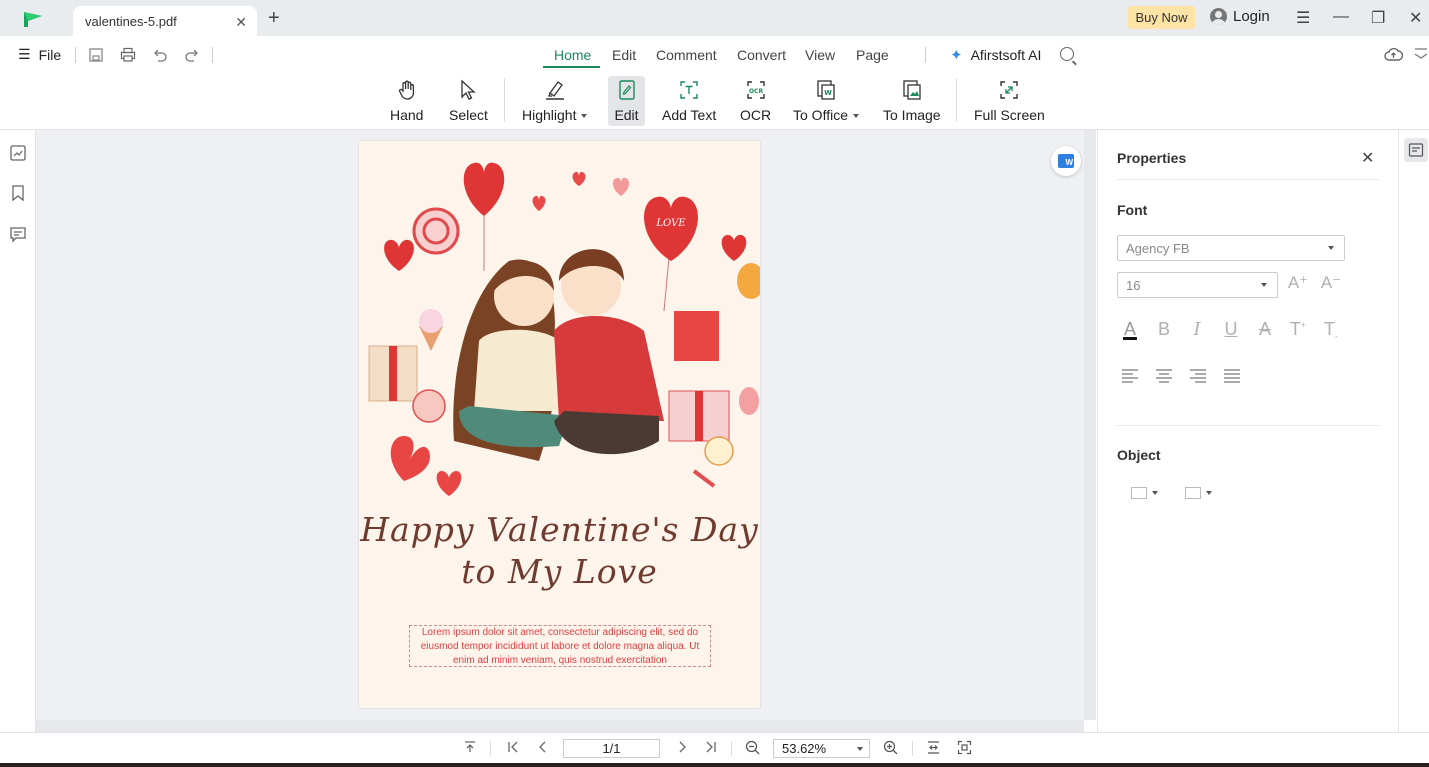  What do you see at coordinates (1197, 285) in the screenshot?
I see `font-size-select: 16` at bounding box center [1197, 285].